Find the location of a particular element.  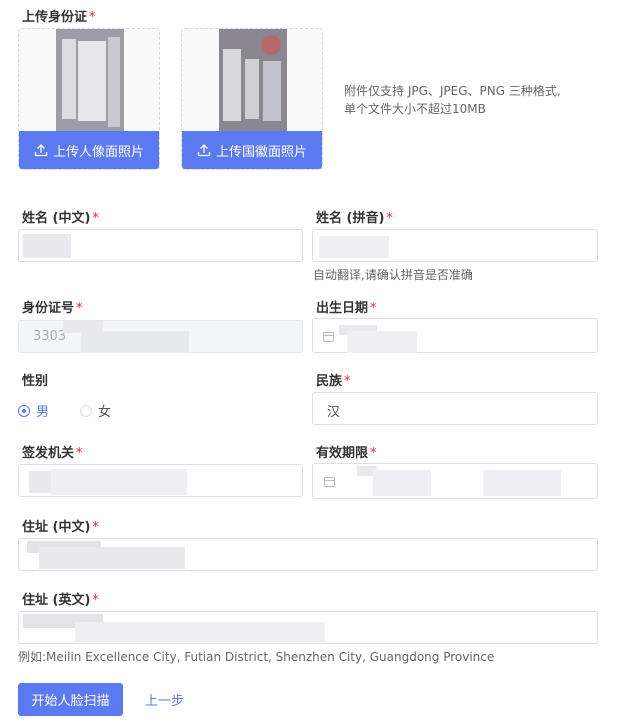

gender-female-radio: 女 is located at coordinates (95, 410).